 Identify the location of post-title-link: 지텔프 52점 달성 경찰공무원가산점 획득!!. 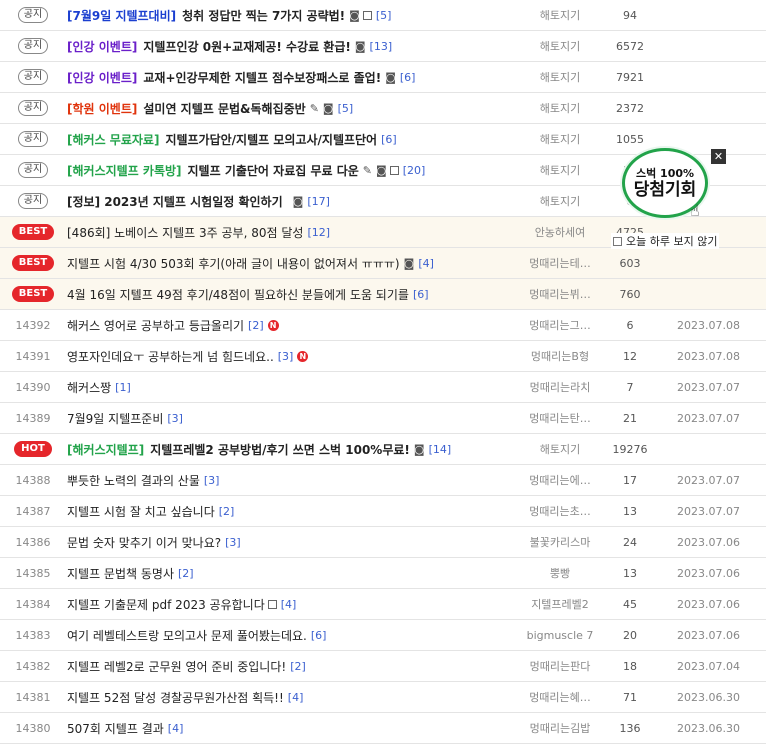
(175, 697).